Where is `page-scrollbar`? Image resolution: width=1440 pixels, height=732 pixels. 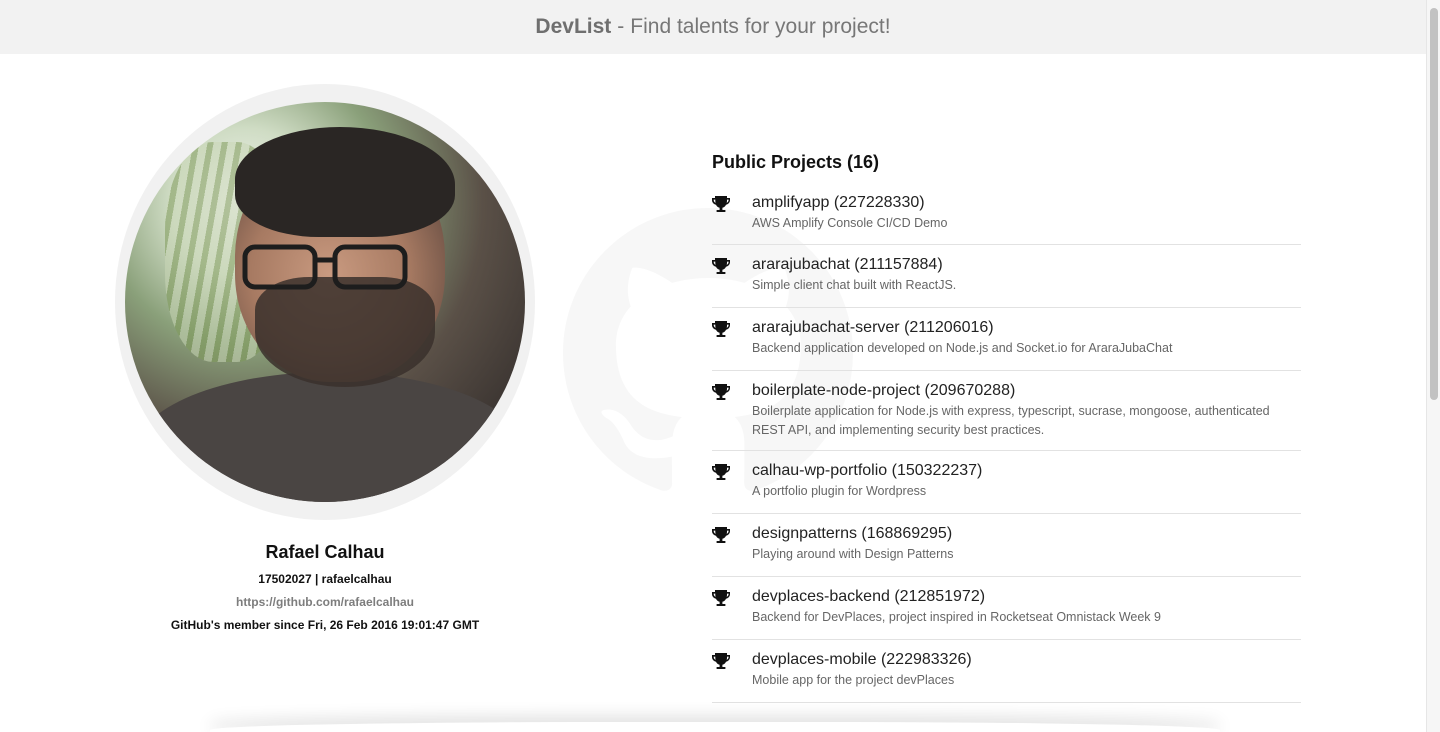 page-scrollbar is located at coordinates (1433, 366).